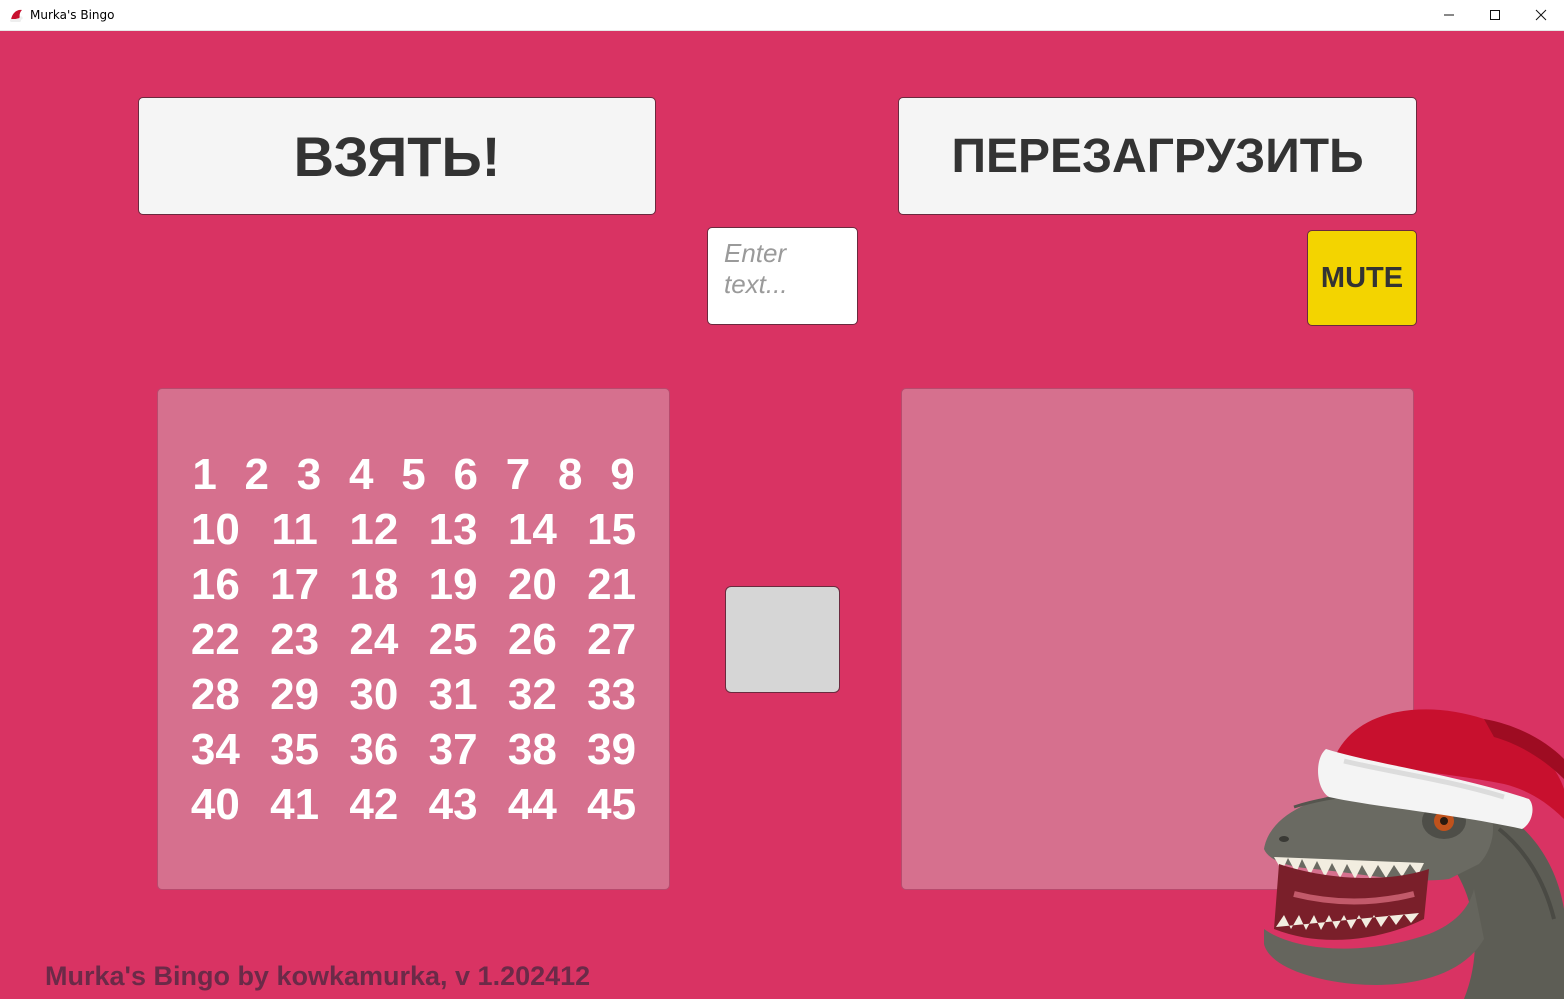 The width and height of the screenshot is (1564, 999). I want to click on number-cell: 17, so click(295, 584).